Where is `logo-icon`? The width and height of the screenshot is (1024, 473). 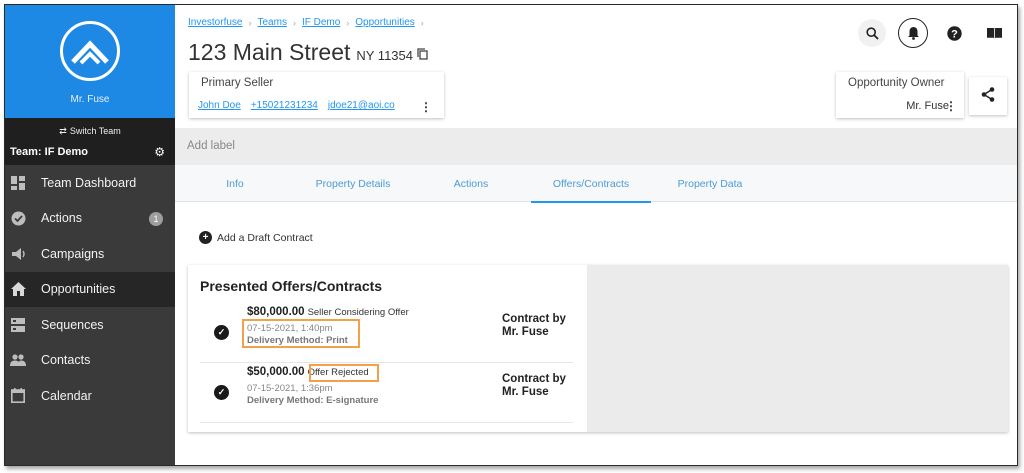 logo-icon is located at coordinates (90, 51).